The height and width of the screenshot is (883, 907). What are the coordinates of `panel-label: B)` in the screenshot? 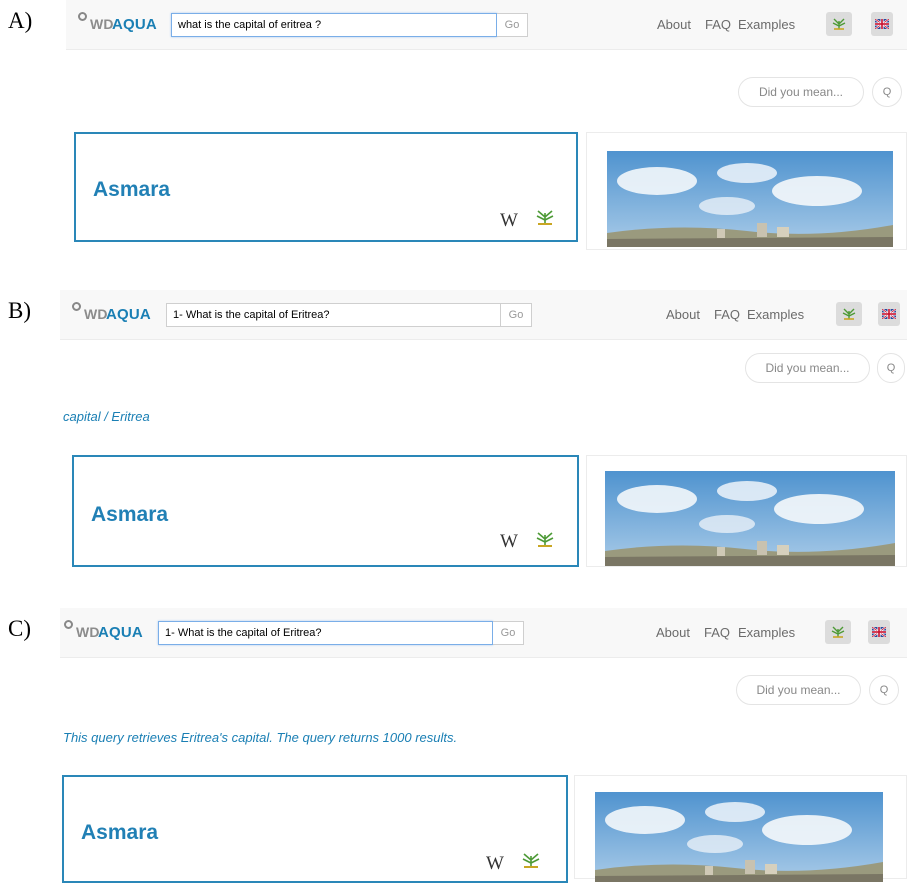 It's located at (19, 310).